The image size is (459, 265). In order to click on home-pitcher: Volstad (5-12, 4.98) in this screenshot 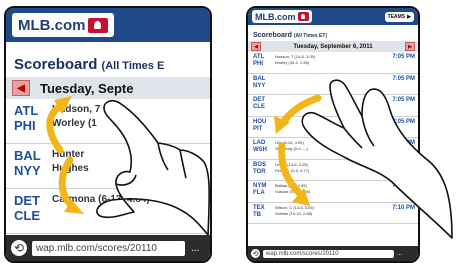, I will do `click(292, 191)`.